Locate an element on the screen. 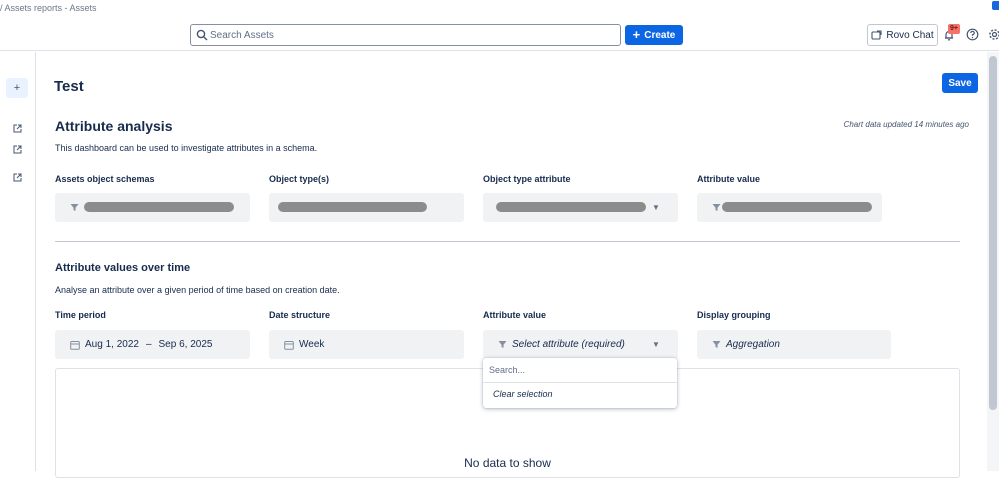  filter-label-object-types: Object type(s) is located at coordinates (299, 179).